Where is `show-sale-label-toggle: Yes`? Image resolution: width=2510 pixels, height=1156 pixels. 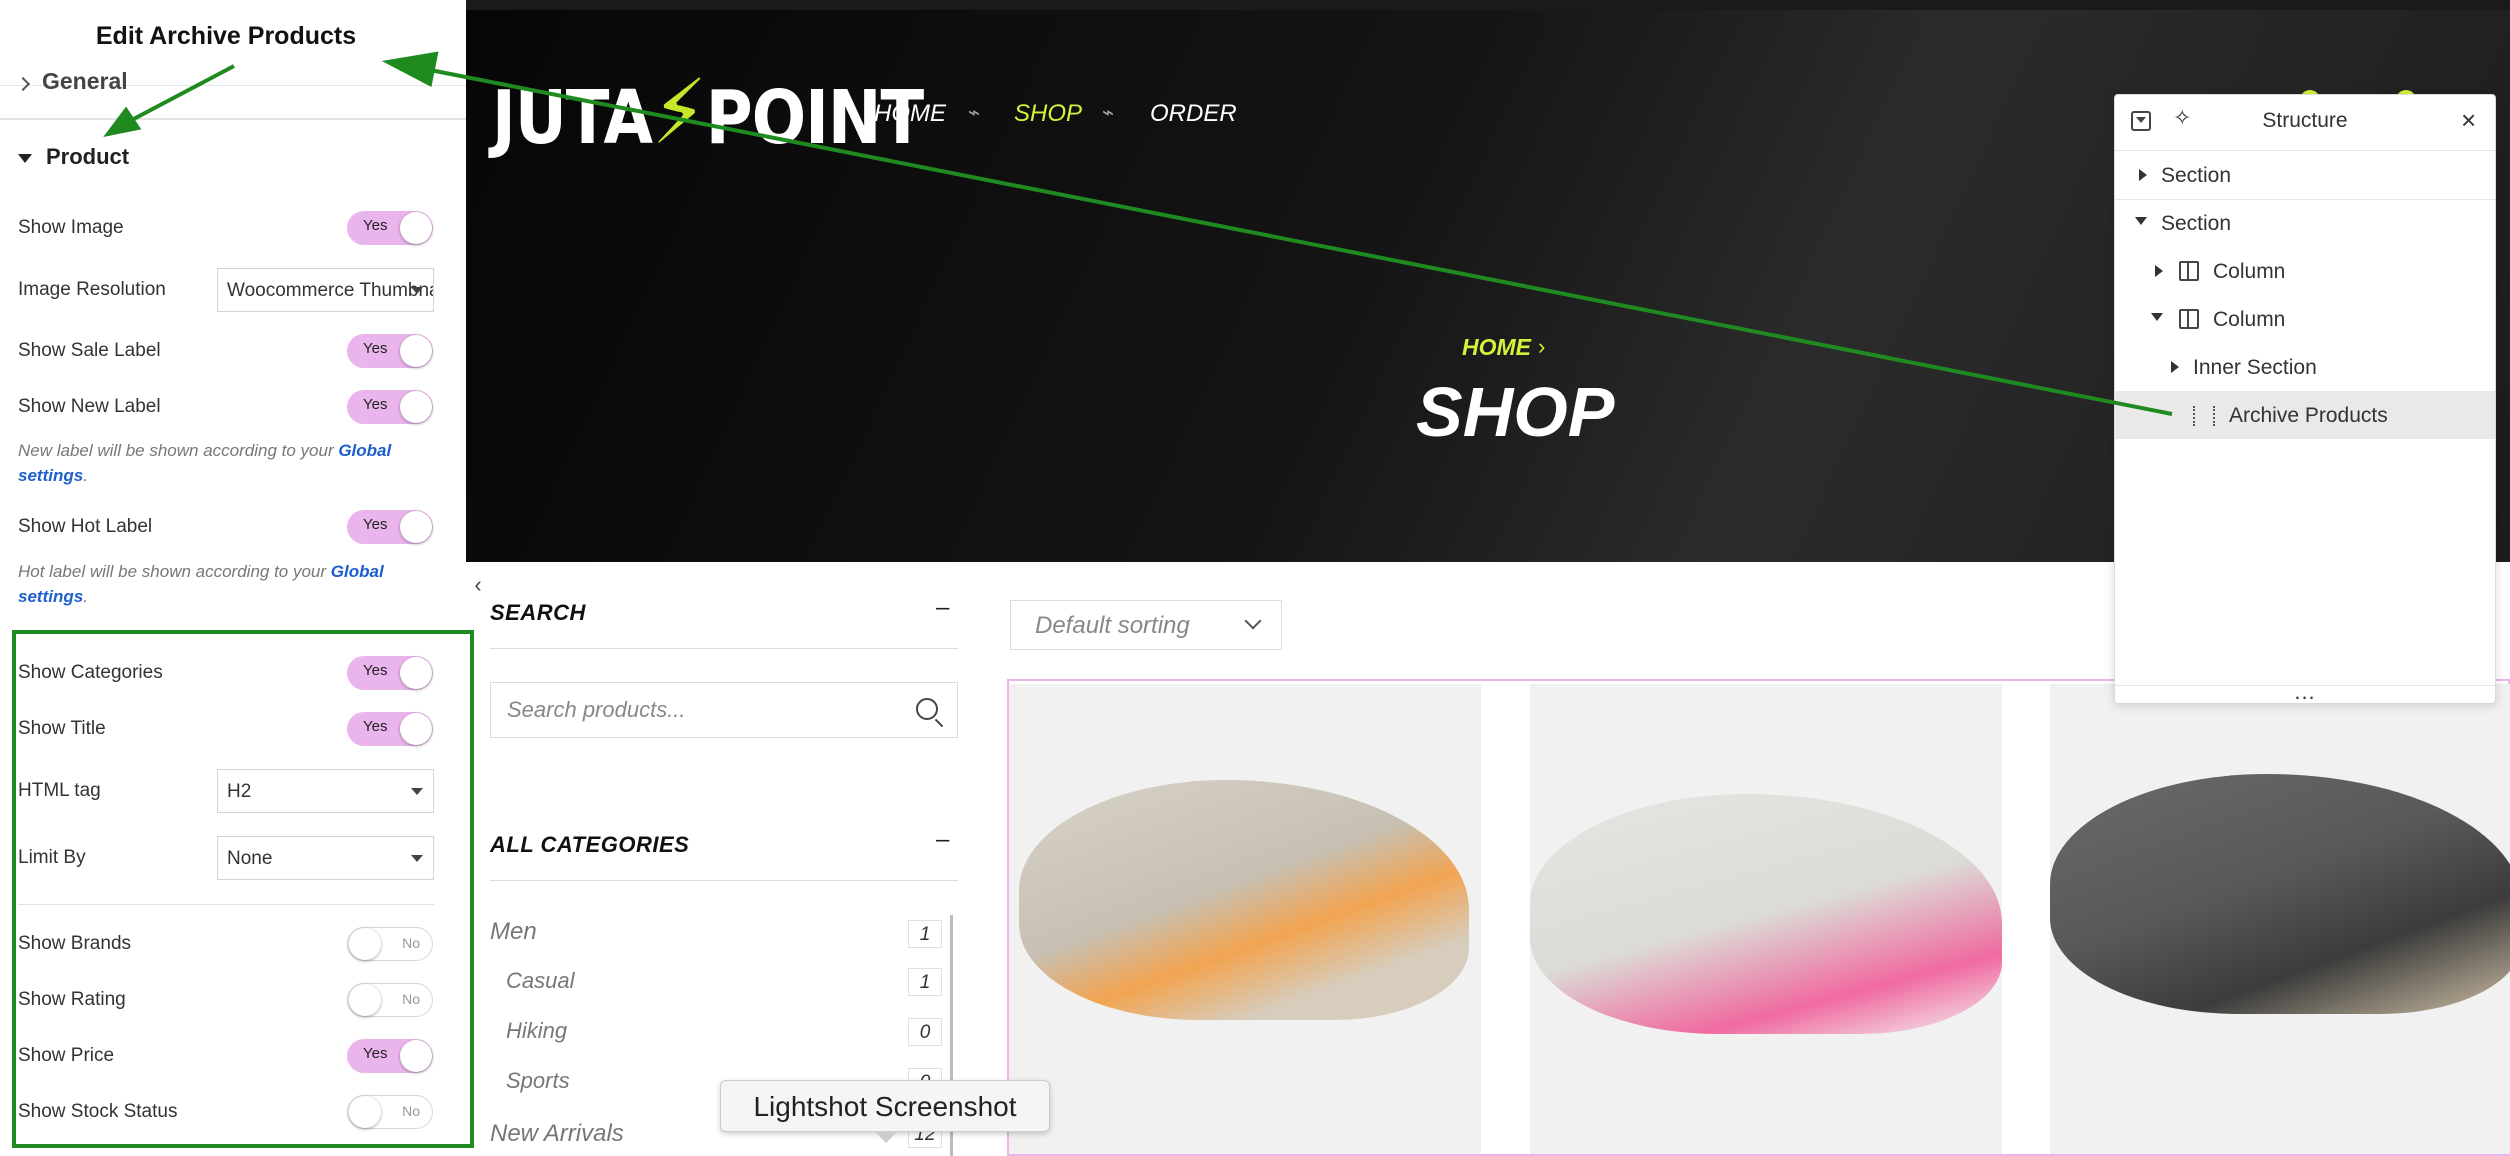 show-sale-label-toggle: Yes is located at coordinates (390, 351).